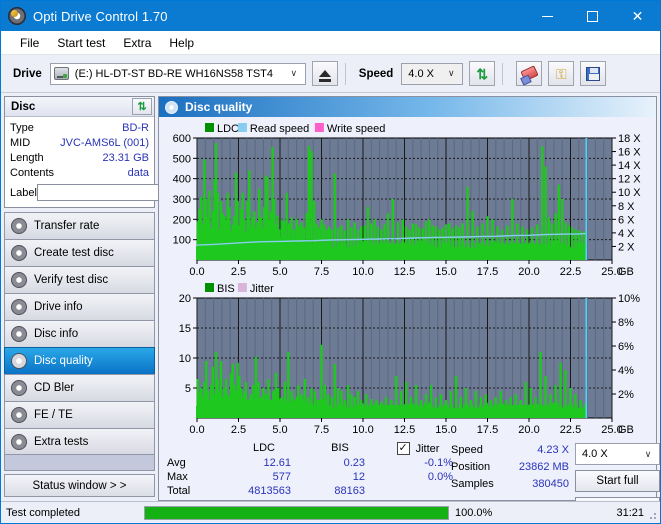 The height and width of the screenshot is (524, 661). What do you see at coordinates (185, 329) in the screenshot?
I see `svg-text: 15` at bounding box center [185, 329].